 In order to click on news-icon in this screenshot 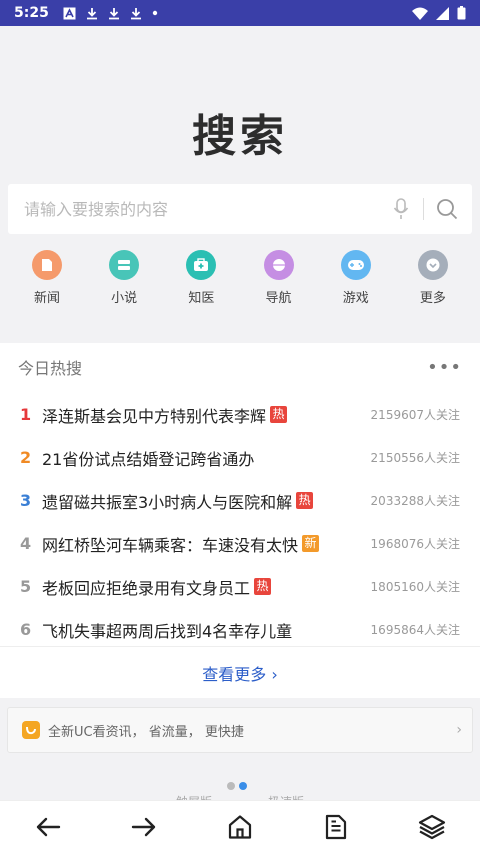, I will do `click(47, 265)`.